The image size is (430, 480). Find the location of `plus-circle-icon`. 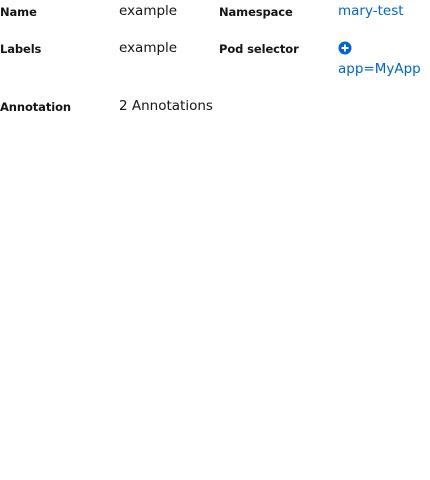

plus-circle-icon is located at coordinates (345, 48).